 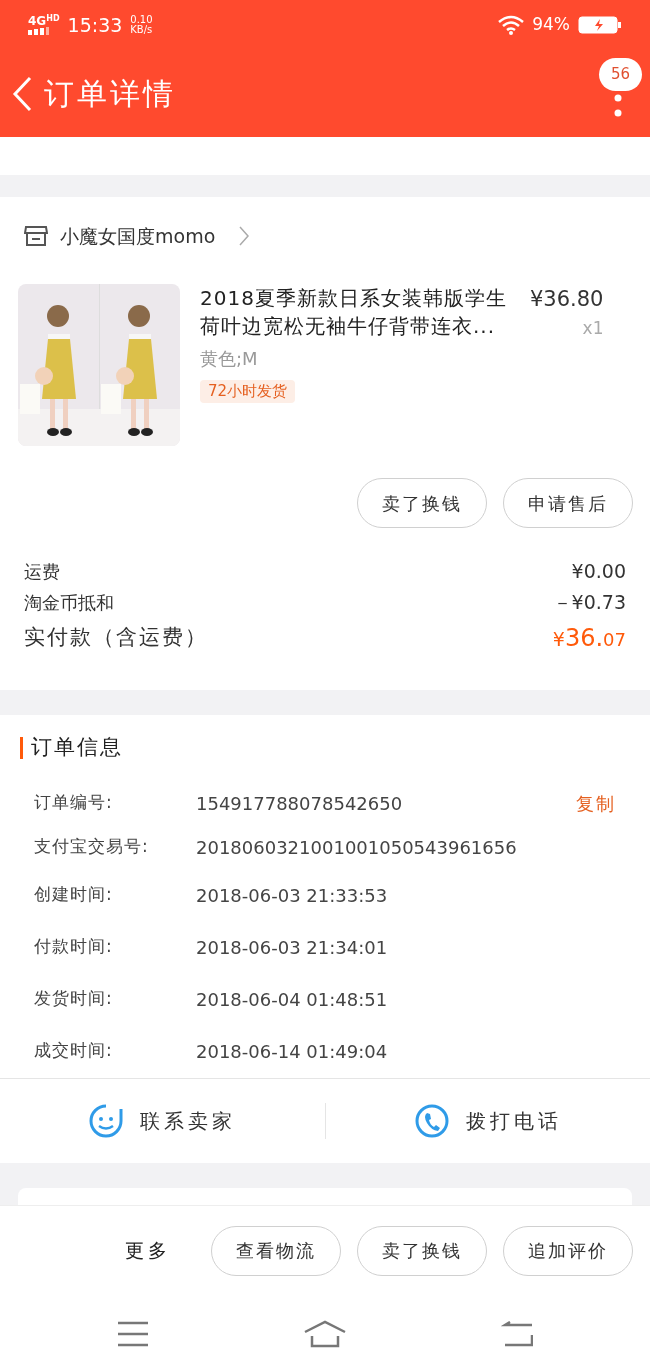 I want to click on info-label: 成交时间:, so click(x=74, y=1051).